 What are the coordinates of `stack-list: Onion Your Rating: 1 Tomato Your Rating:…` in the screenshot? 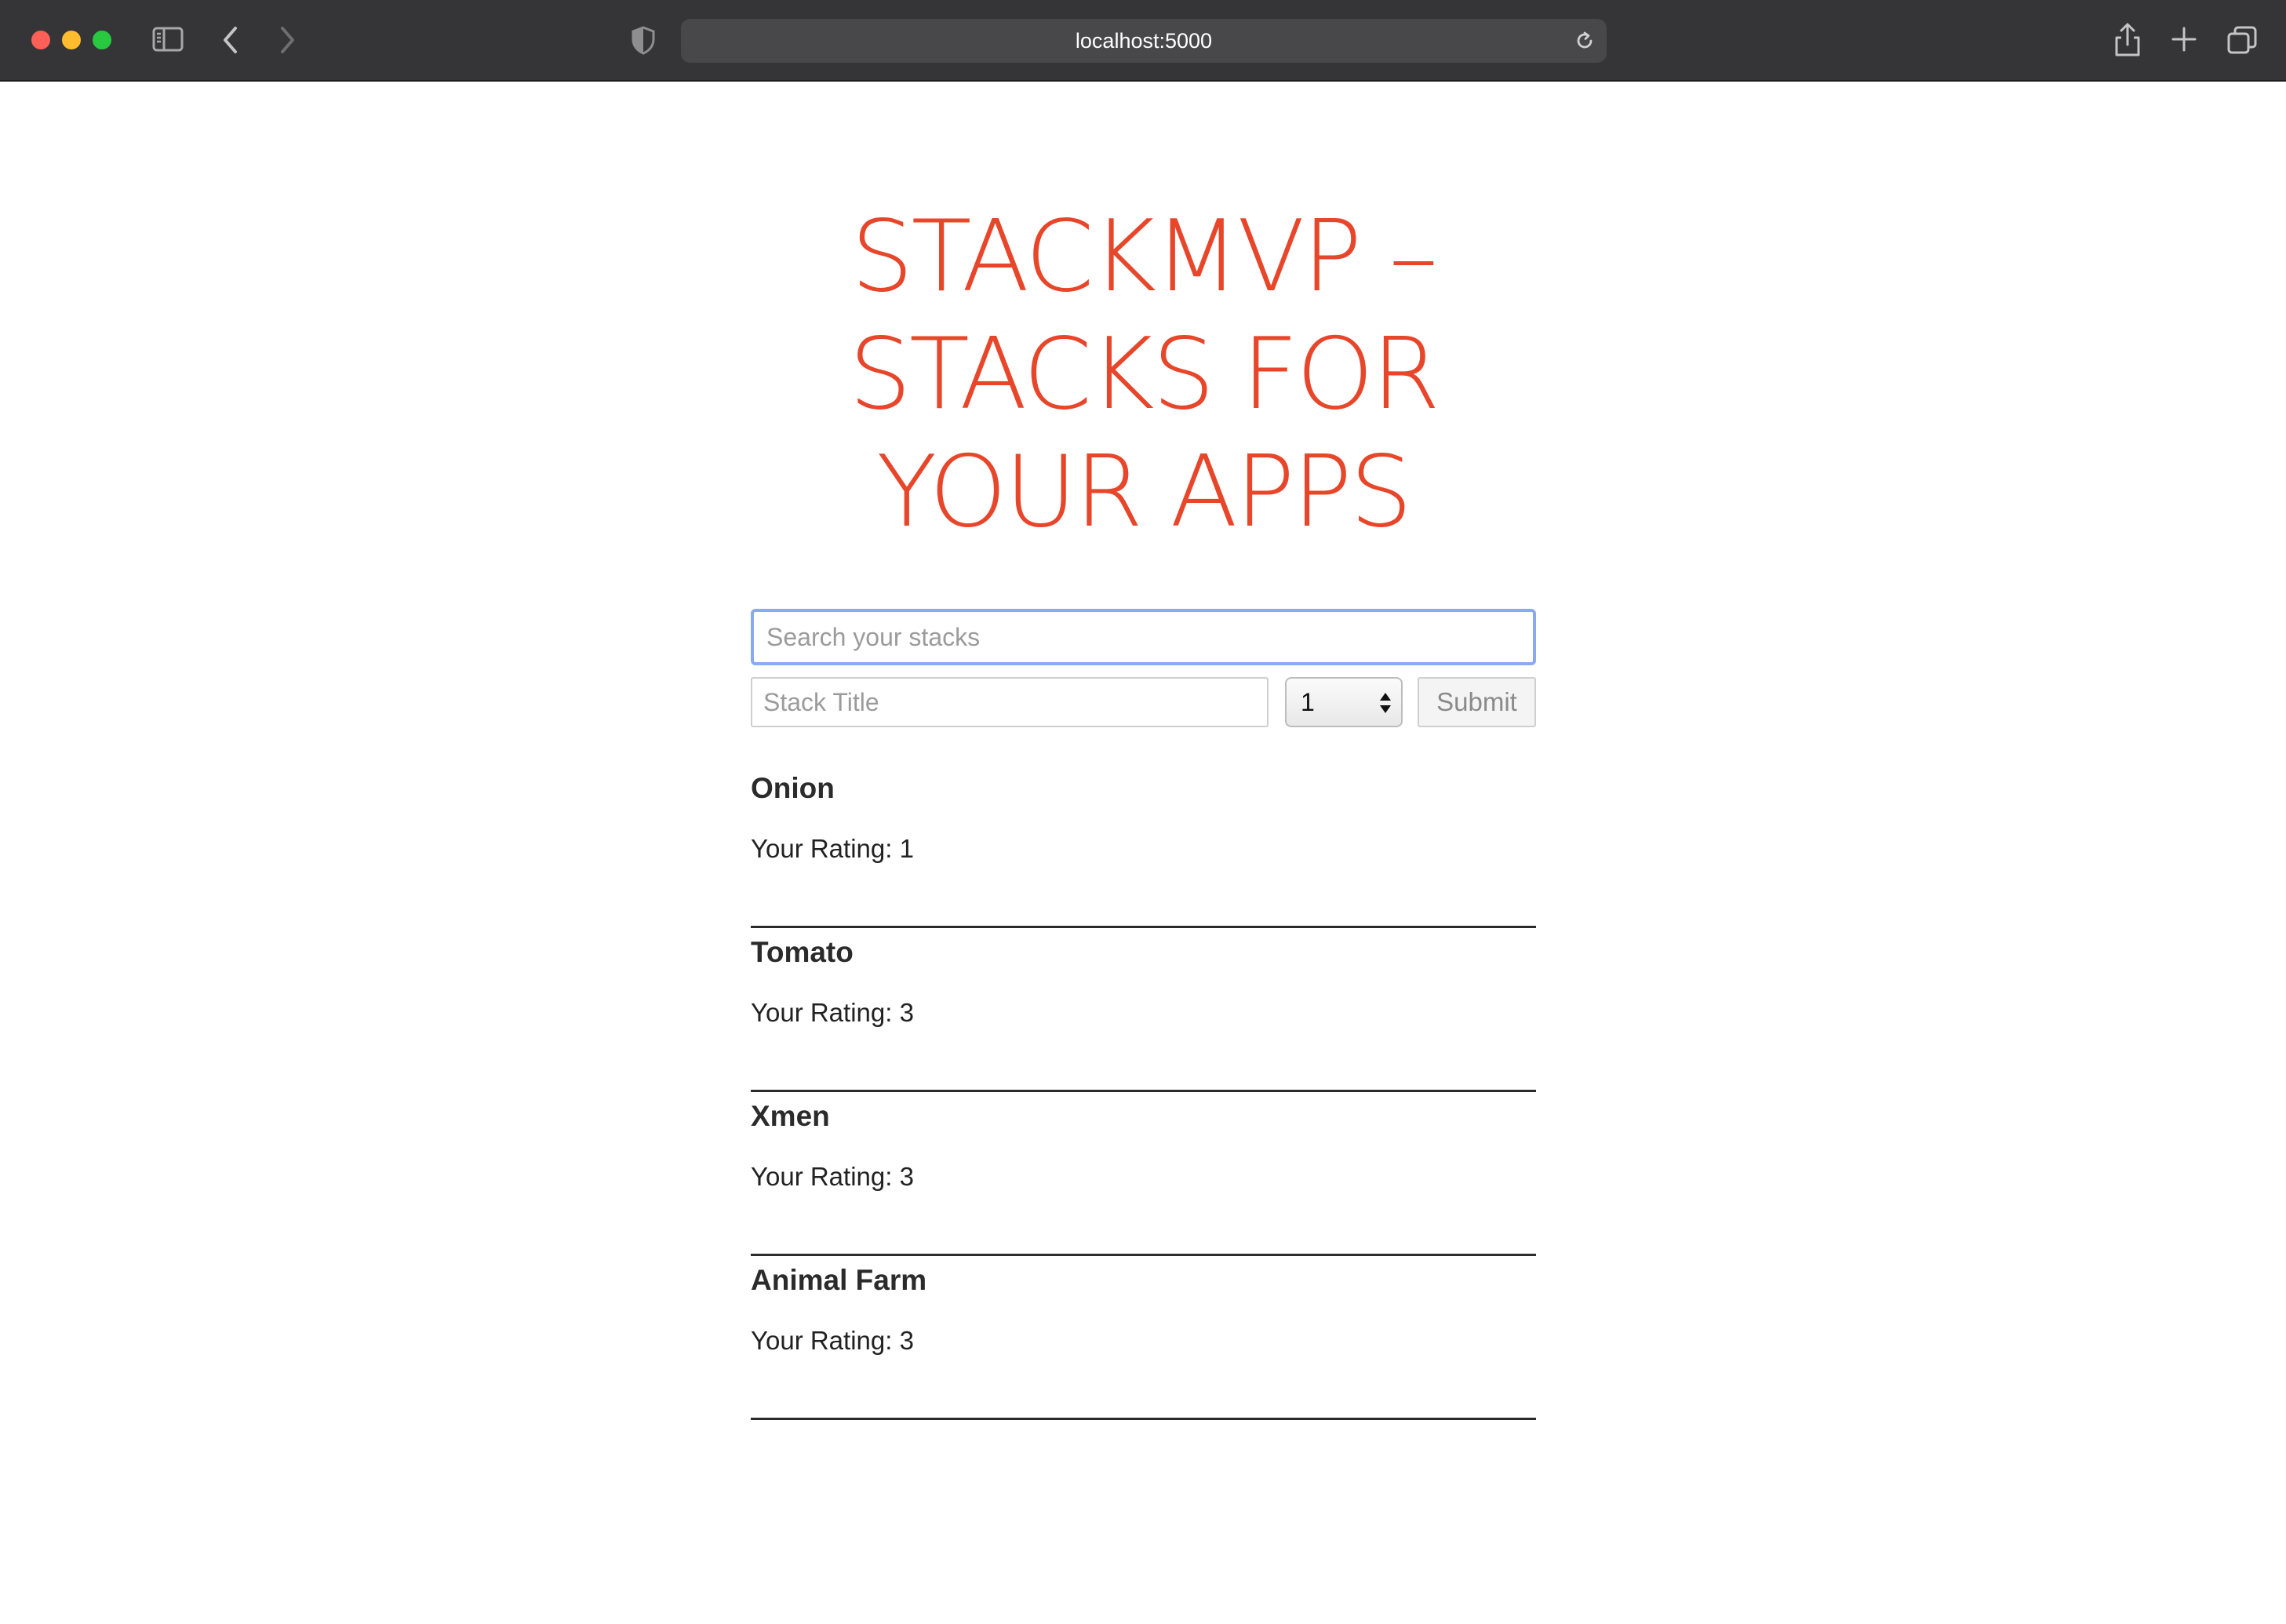 It's located at (1143, 1092).